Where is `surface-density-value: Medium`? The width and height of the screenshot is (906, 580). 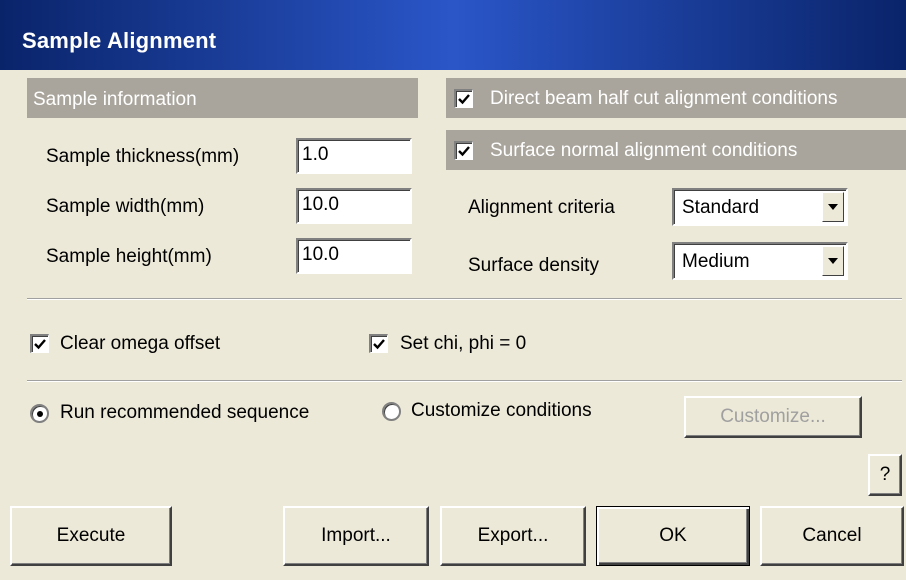
surface-density-value: Medium is located at coordinates (716, 261).